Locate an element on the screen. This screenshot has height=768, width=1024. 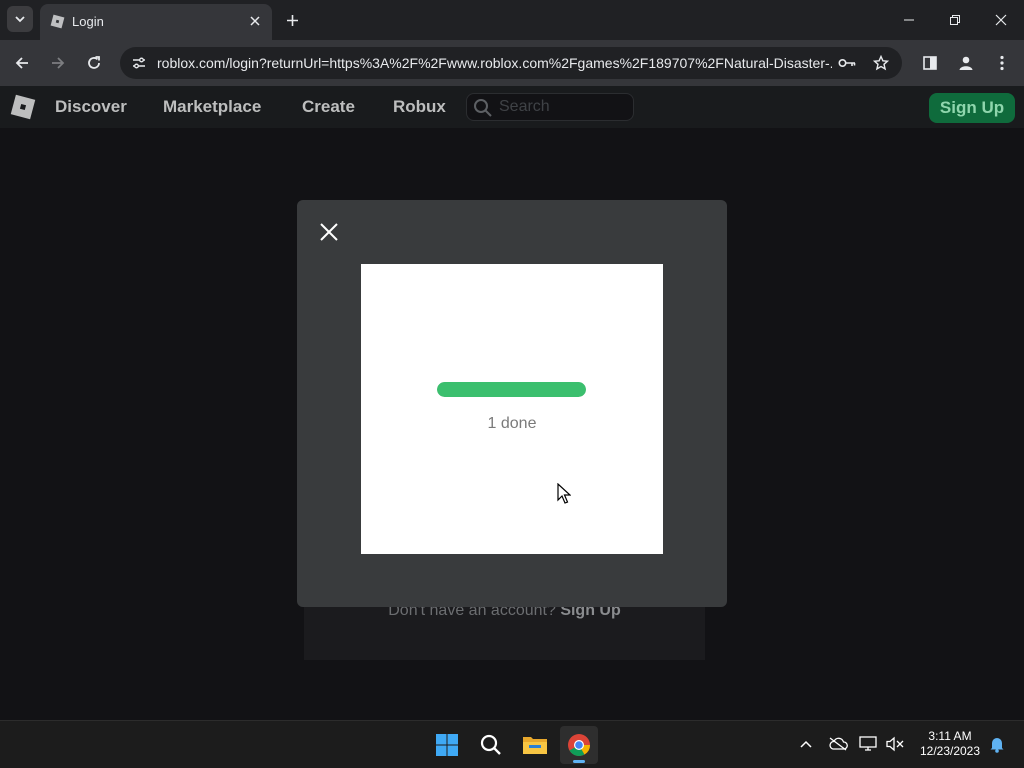
nav-create: Create is located at coordinates (328, 107).